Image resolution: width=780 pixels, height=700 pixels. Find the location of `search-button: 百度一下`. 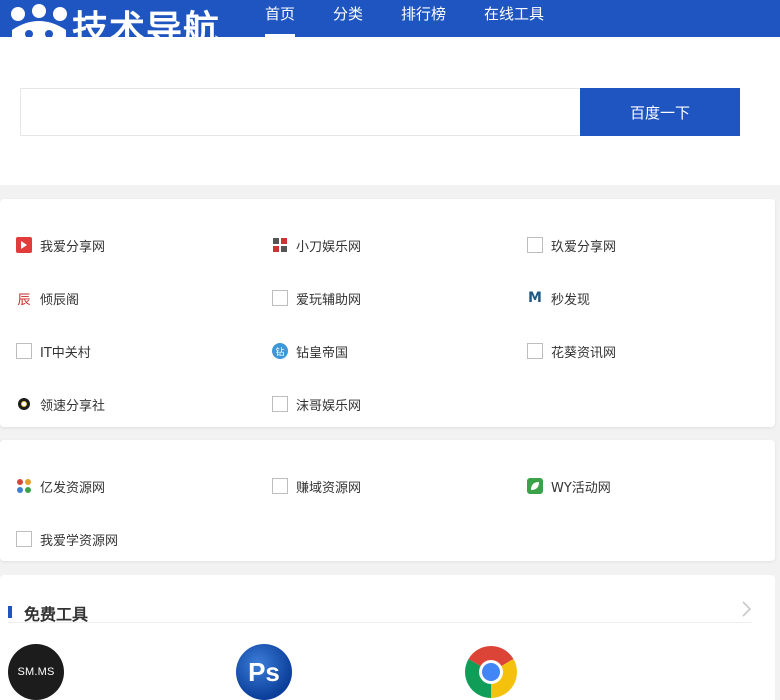

search-button: 百度一下 is located at coordinates (660, 112).